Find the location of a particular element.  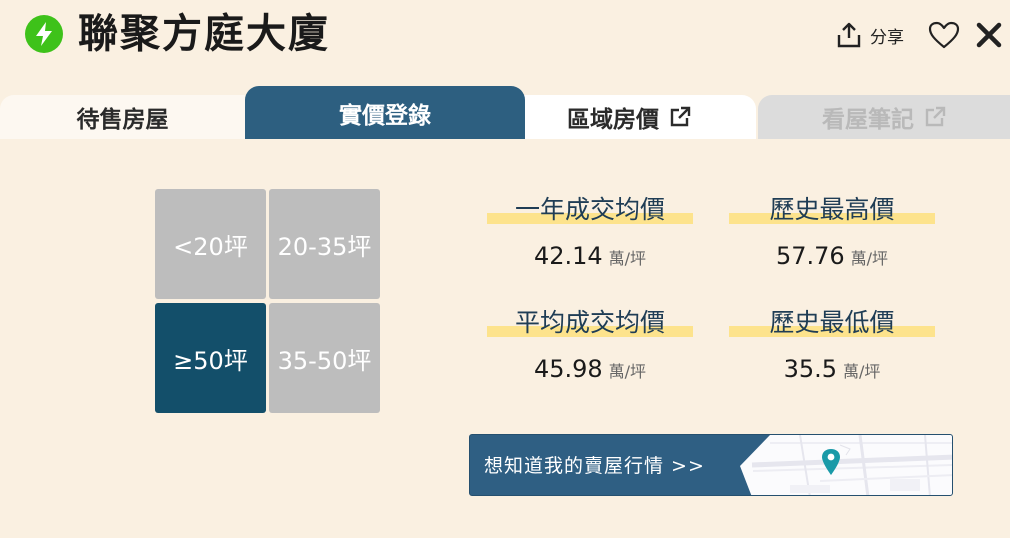

stat-label-wrap: 平均成交均價 is located at coordinates (590, 323).